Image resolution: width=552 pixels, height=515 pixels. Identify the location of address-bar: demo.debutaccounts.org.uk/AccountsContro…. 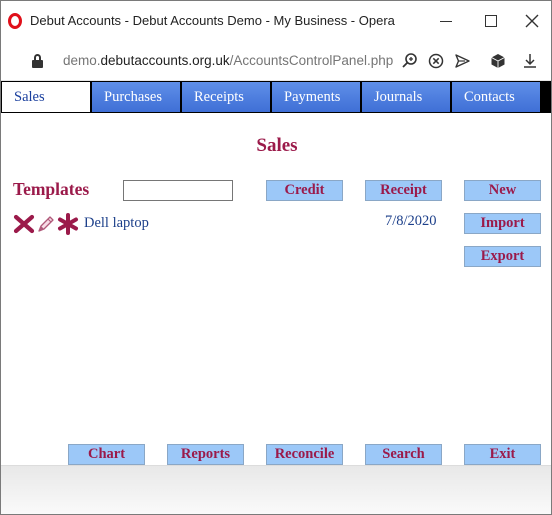
(276, 61).